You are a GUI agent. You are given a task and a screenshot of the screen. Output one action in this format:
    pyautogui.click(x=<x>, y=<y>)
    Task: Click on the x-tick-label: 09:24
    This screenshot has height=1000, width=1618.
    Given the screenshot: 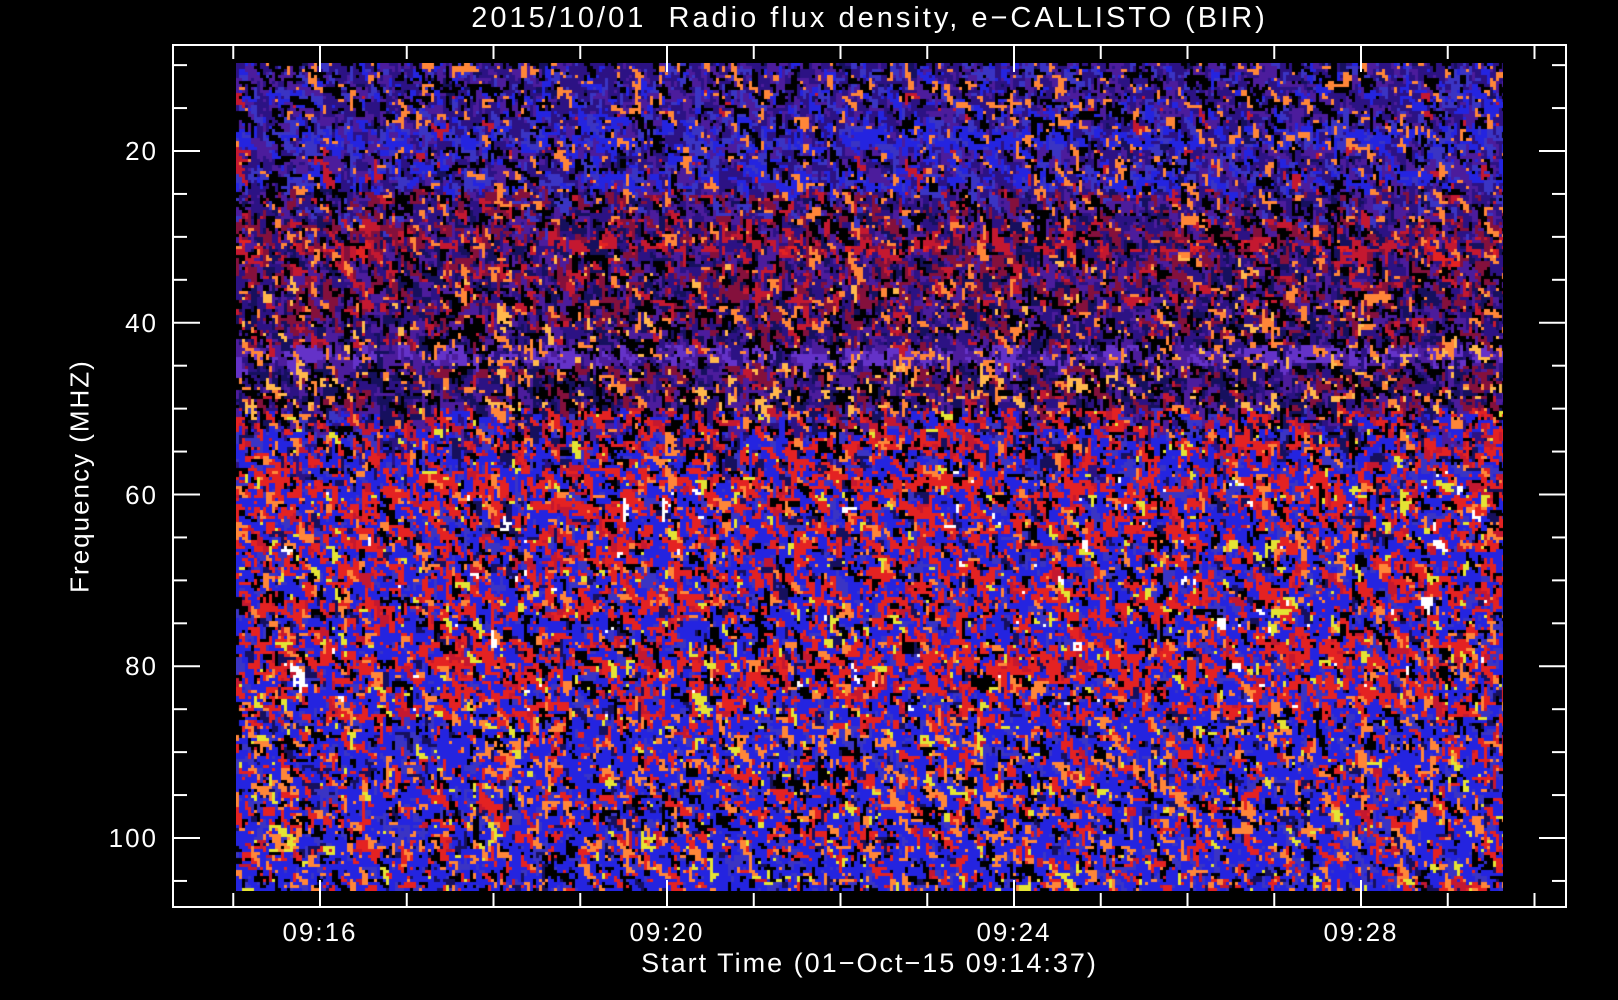 What is the action you would take?
    pyautogui.click(x=1014, y=932)
    